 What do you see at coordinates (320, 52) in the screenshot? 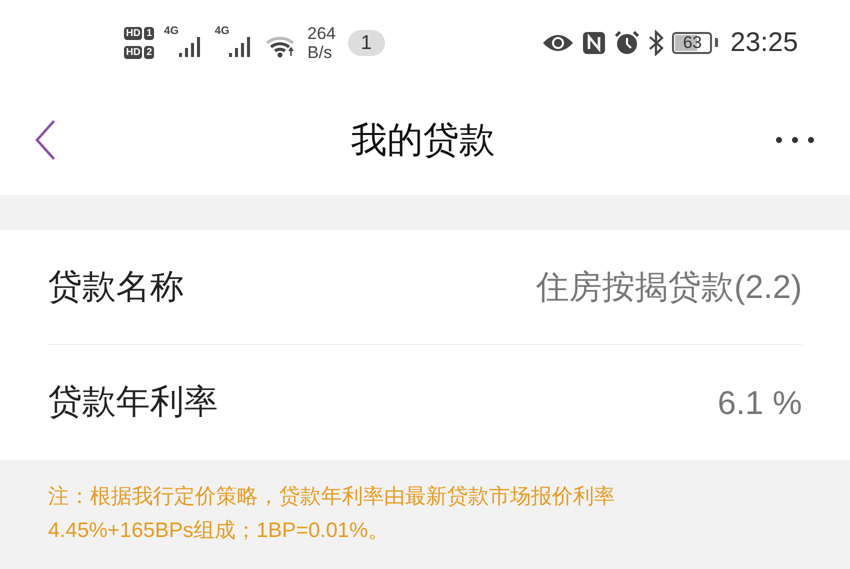
I see `network-speed-unit: B/s` at bounding box center [320, 52].